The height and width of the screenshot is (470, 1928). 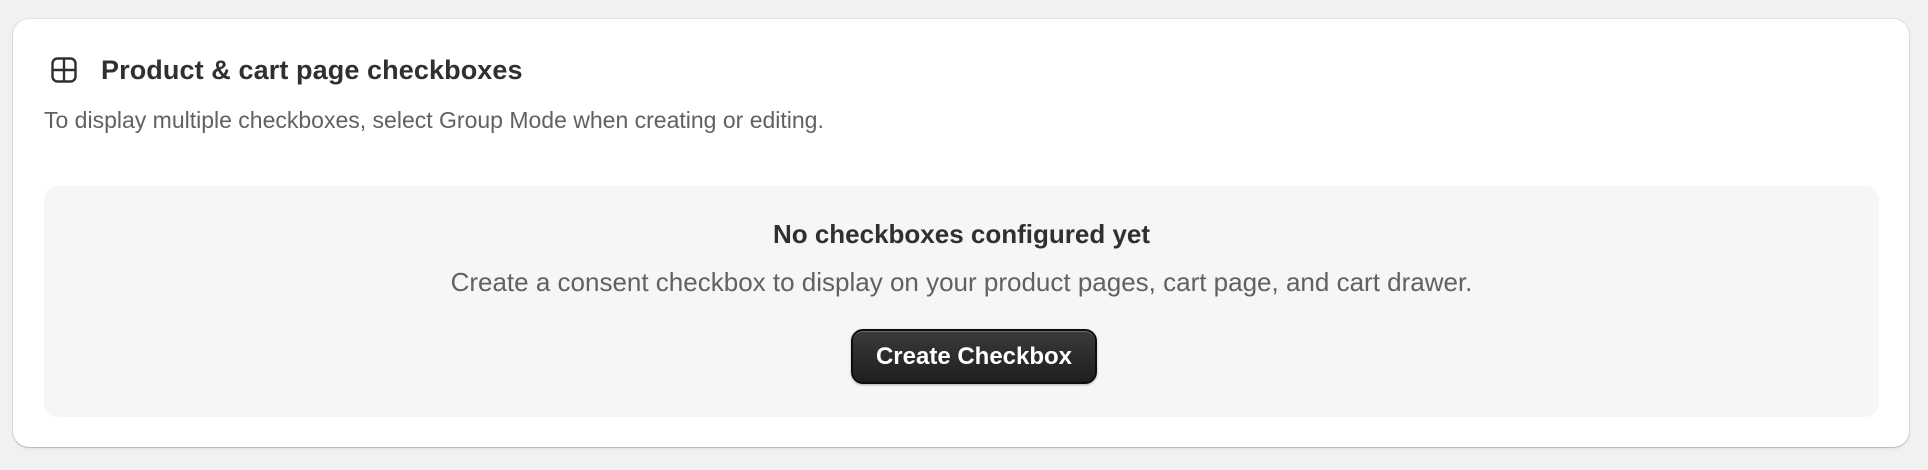 I want to click on create-checkbox-button: Create Checkbox, so click(x=974, y=356).